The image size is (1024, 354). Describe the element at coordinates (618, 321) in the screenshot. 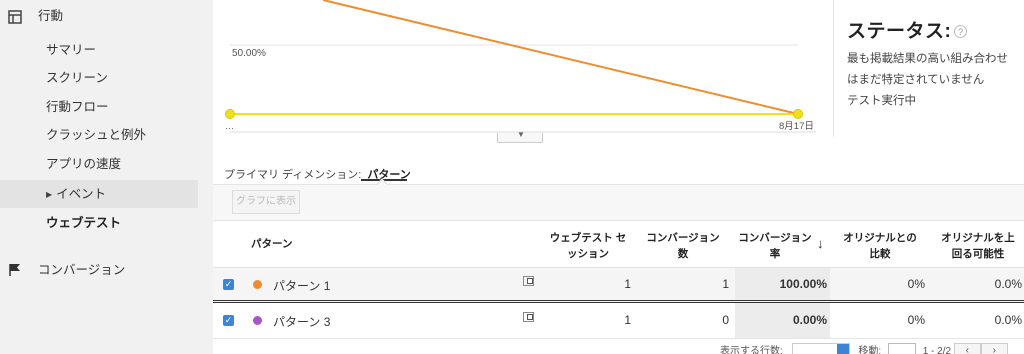

I see `table-row: ✓ パターン 3 1 0 0.00% 0% 0.0%` at that location.